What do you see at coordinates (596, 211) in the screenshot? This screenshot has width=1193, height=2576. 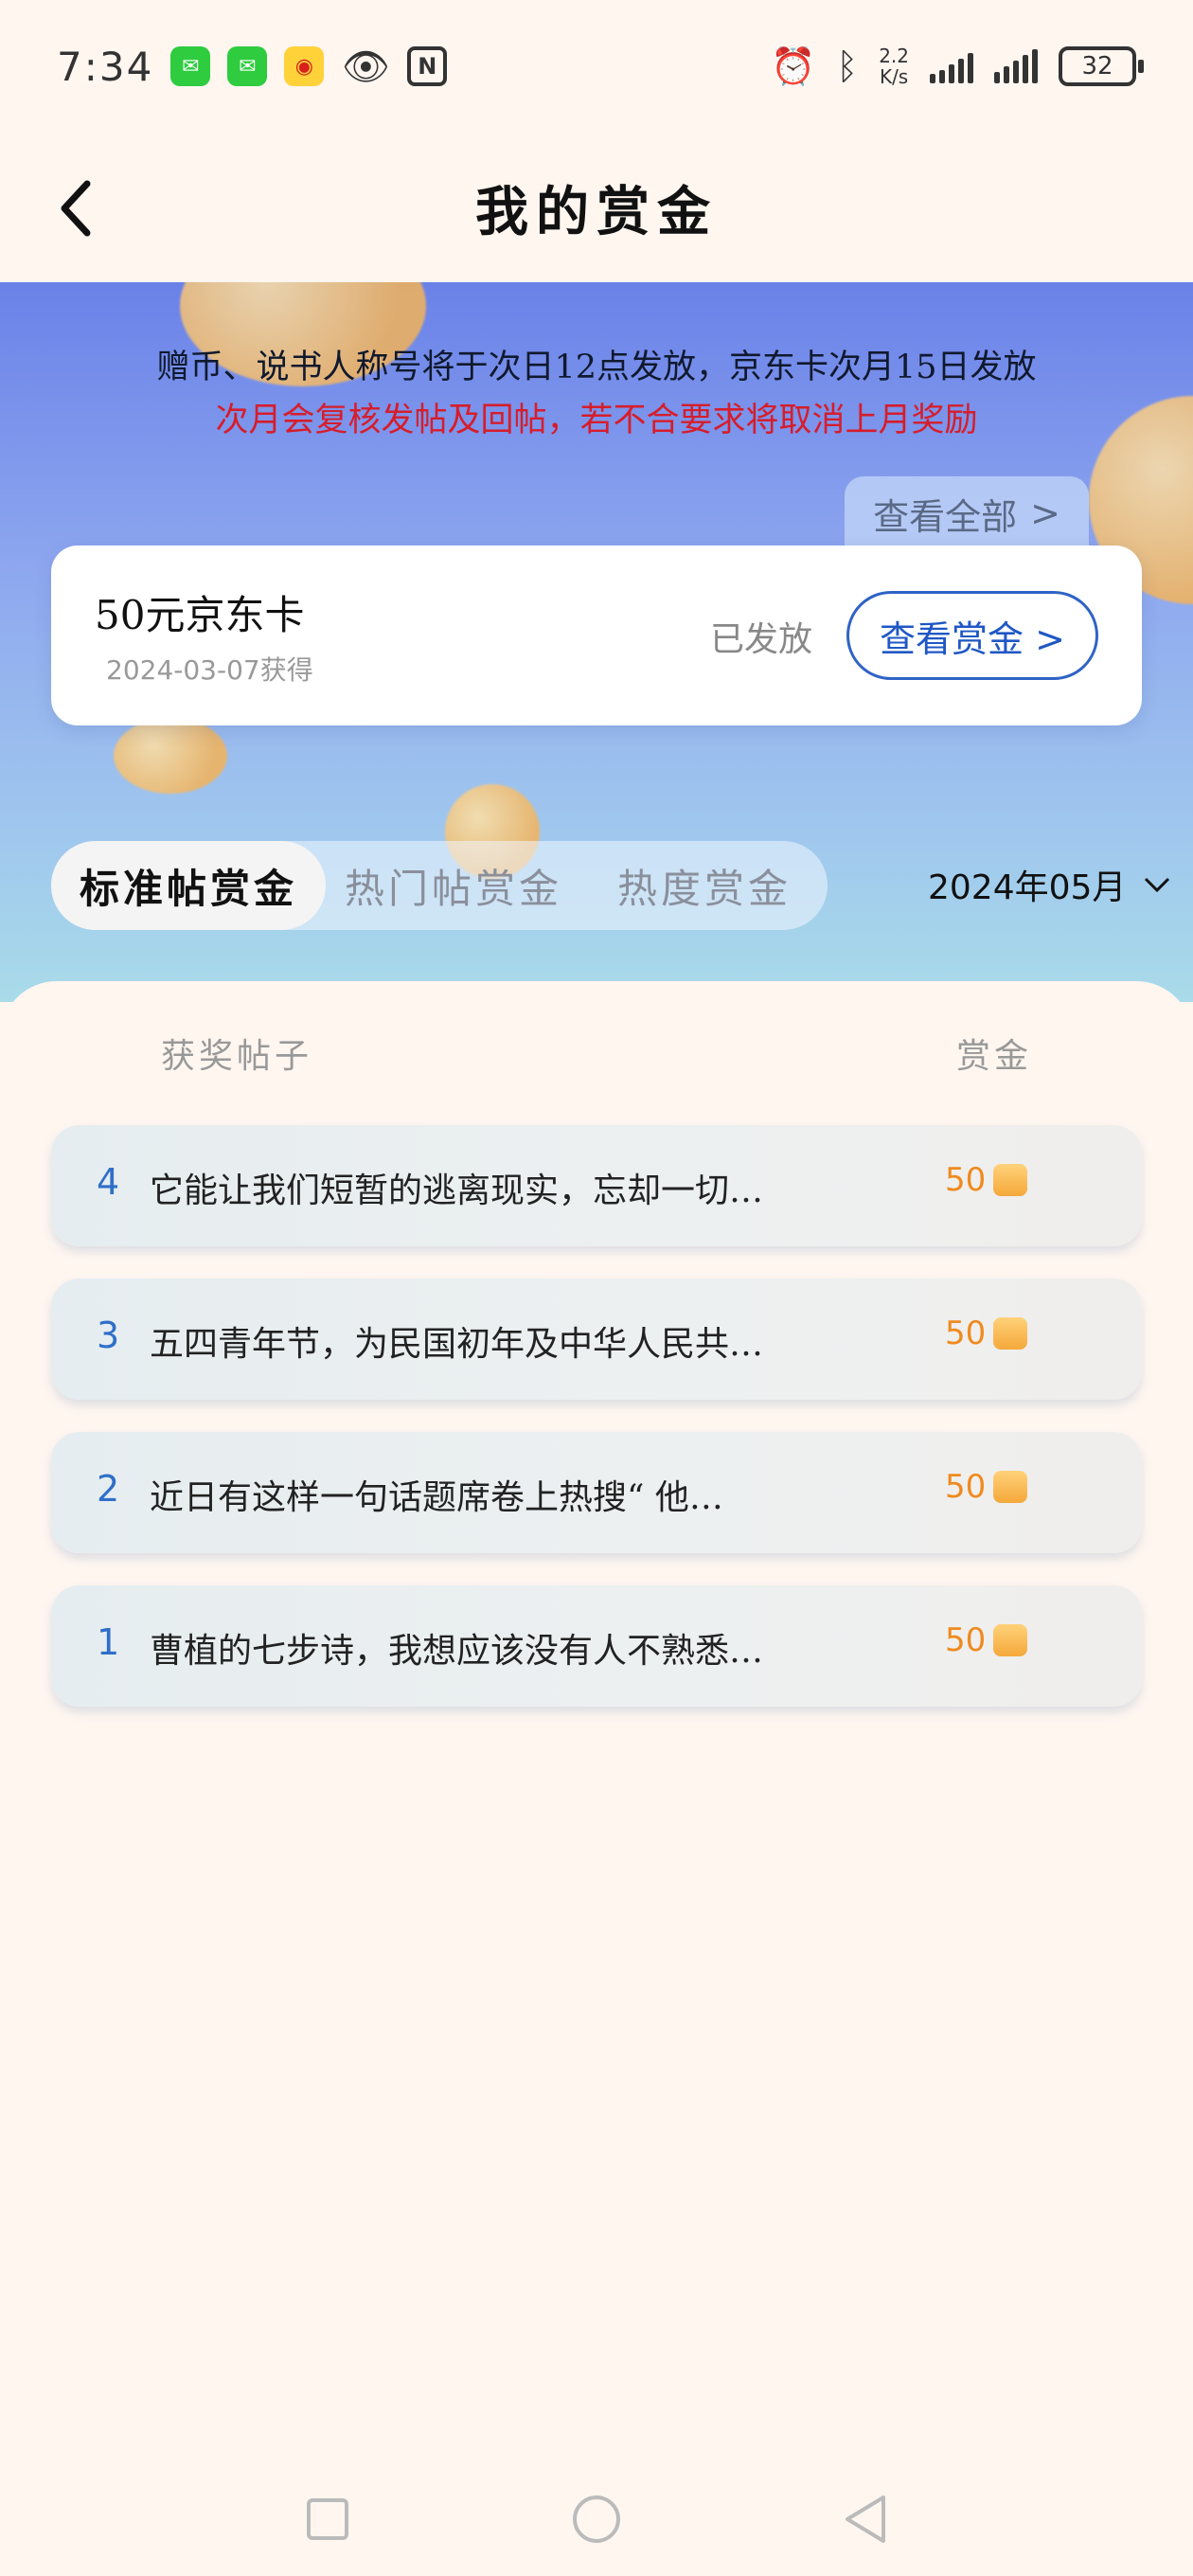 I see `page-title: 我的赏金` at bounding box center [596, 211].